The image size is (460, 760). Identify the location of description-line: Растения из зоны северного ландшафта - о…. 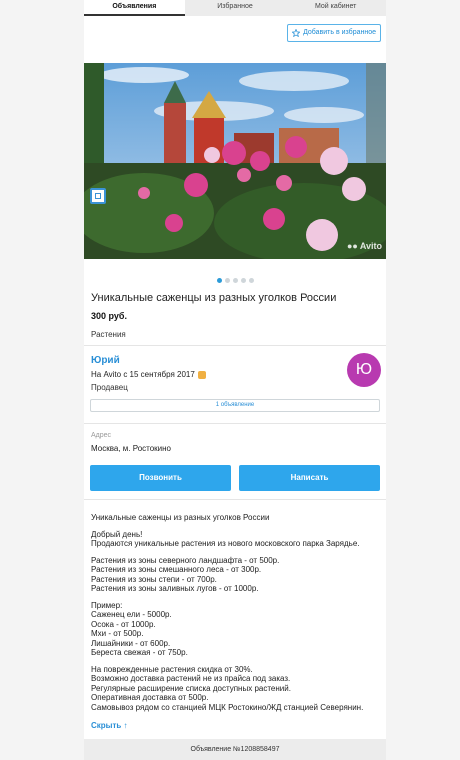
(185, 560).